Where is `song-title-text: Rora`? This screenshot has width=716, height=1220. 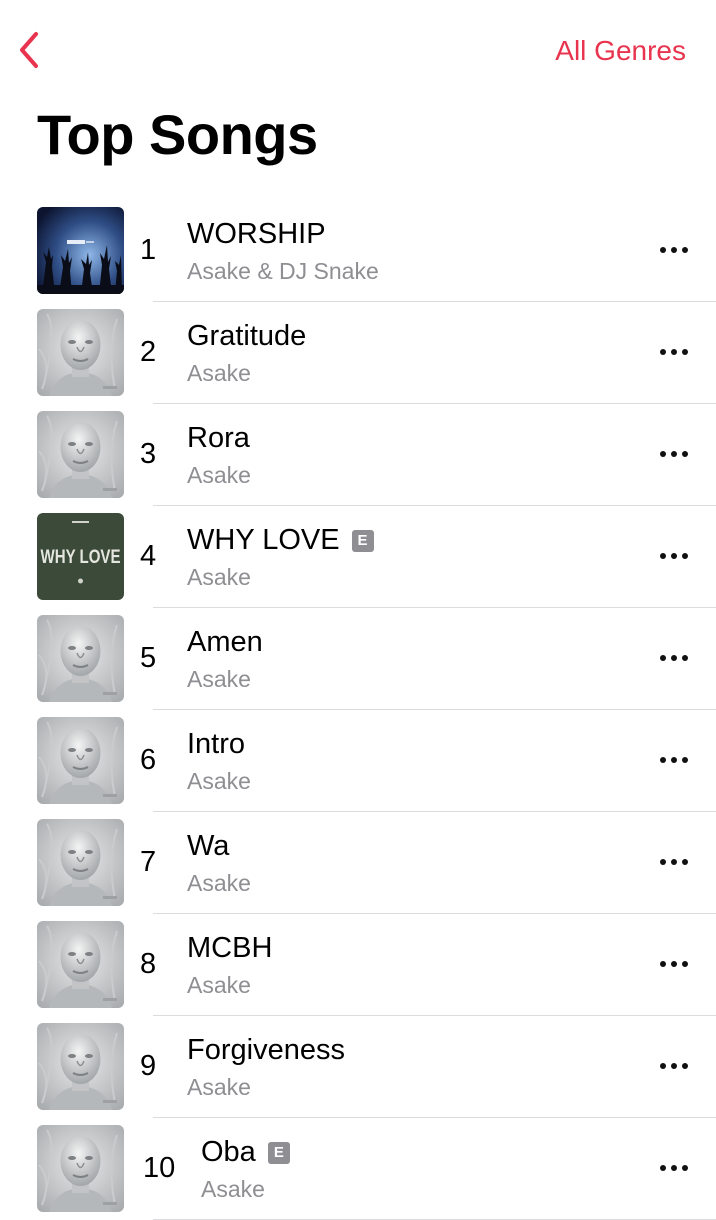
song-title-text: Rora is located at coordinates (218, 438).